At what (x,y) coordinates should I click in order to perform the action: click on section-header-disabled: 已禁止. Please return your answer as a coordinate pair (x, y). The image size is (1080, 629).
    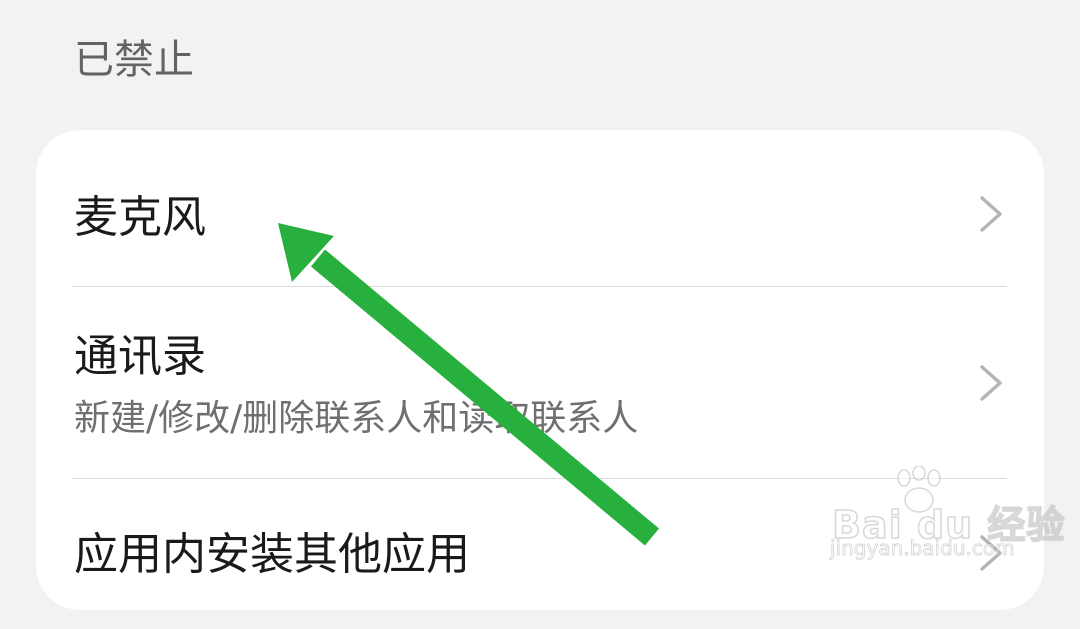
    Looking at the image, I should click on (134, 60).